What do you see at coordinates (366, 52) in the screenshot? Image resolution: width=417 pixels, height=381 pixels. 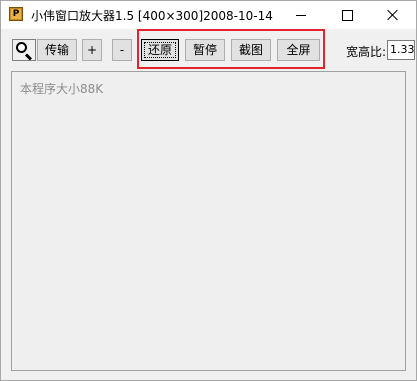 I see `aspect-ratio-label: 宽高比:` at bounding box center [366, 52].